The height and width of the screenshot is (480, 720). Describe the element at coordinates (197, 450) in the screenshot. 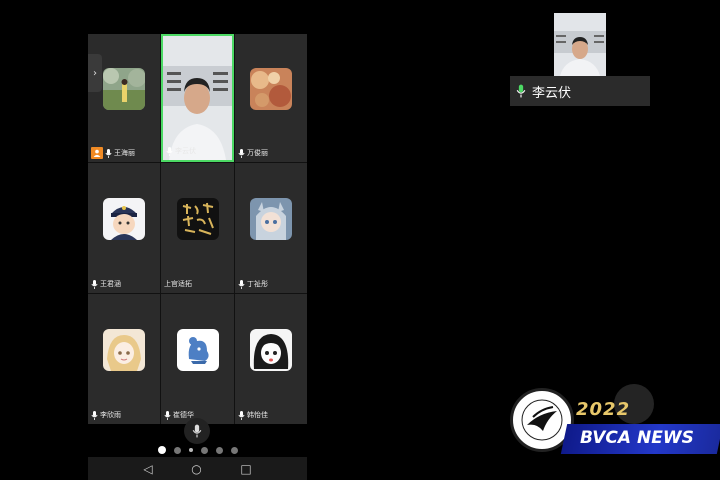

I see `page-indicator` at that location.